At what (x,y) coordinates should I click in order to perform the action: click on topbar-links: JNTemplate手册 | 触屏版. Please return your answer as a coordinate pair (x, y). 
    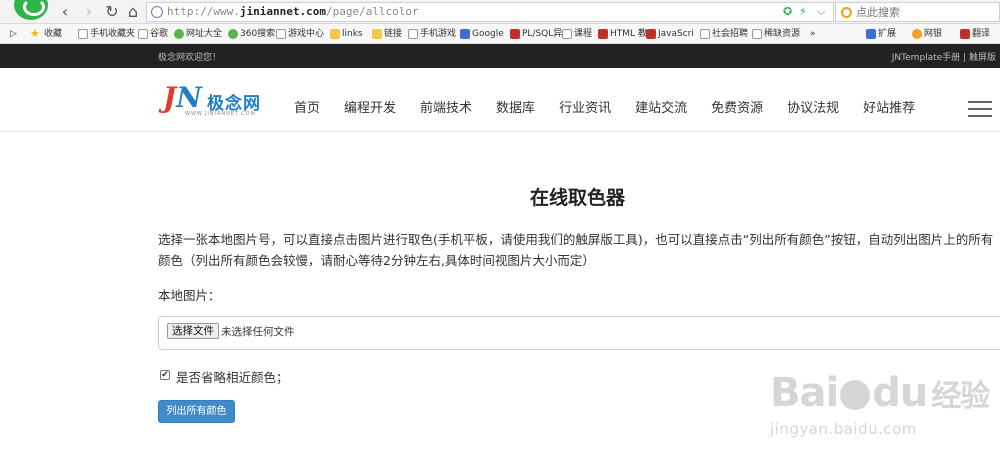
    Looking at the image, I should click on (944, 56).